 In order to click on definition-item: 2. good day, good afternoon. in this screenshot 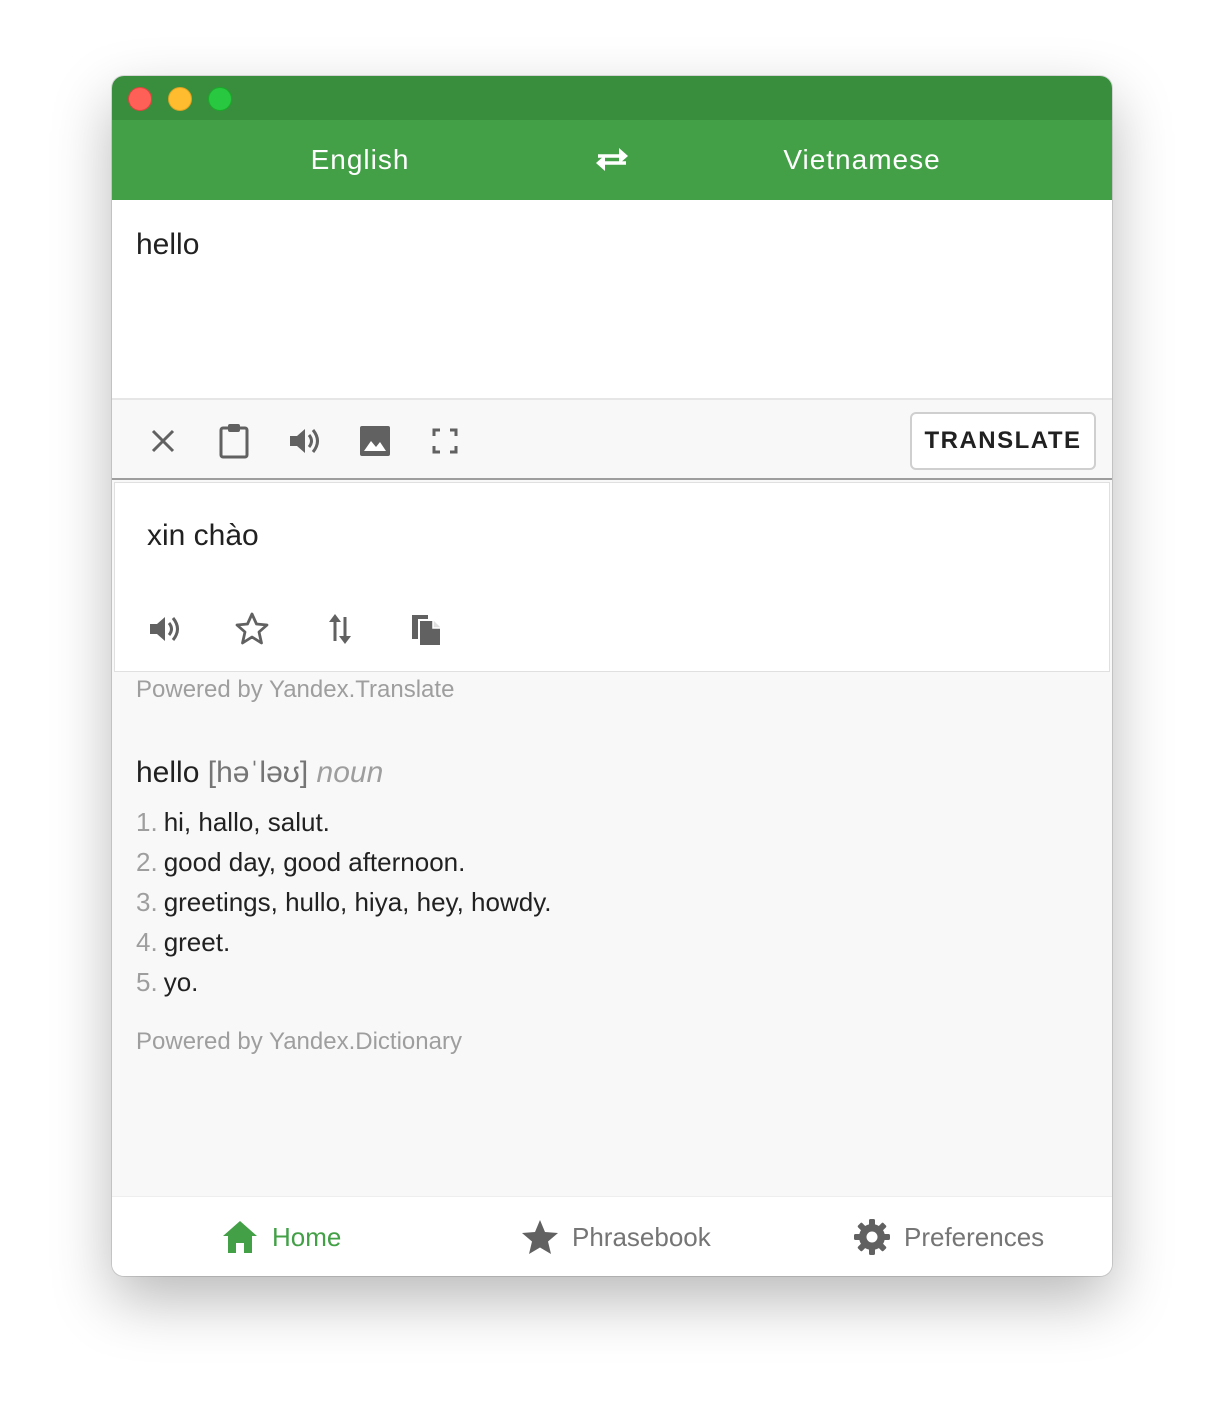, I will do `click(344, 862)`.